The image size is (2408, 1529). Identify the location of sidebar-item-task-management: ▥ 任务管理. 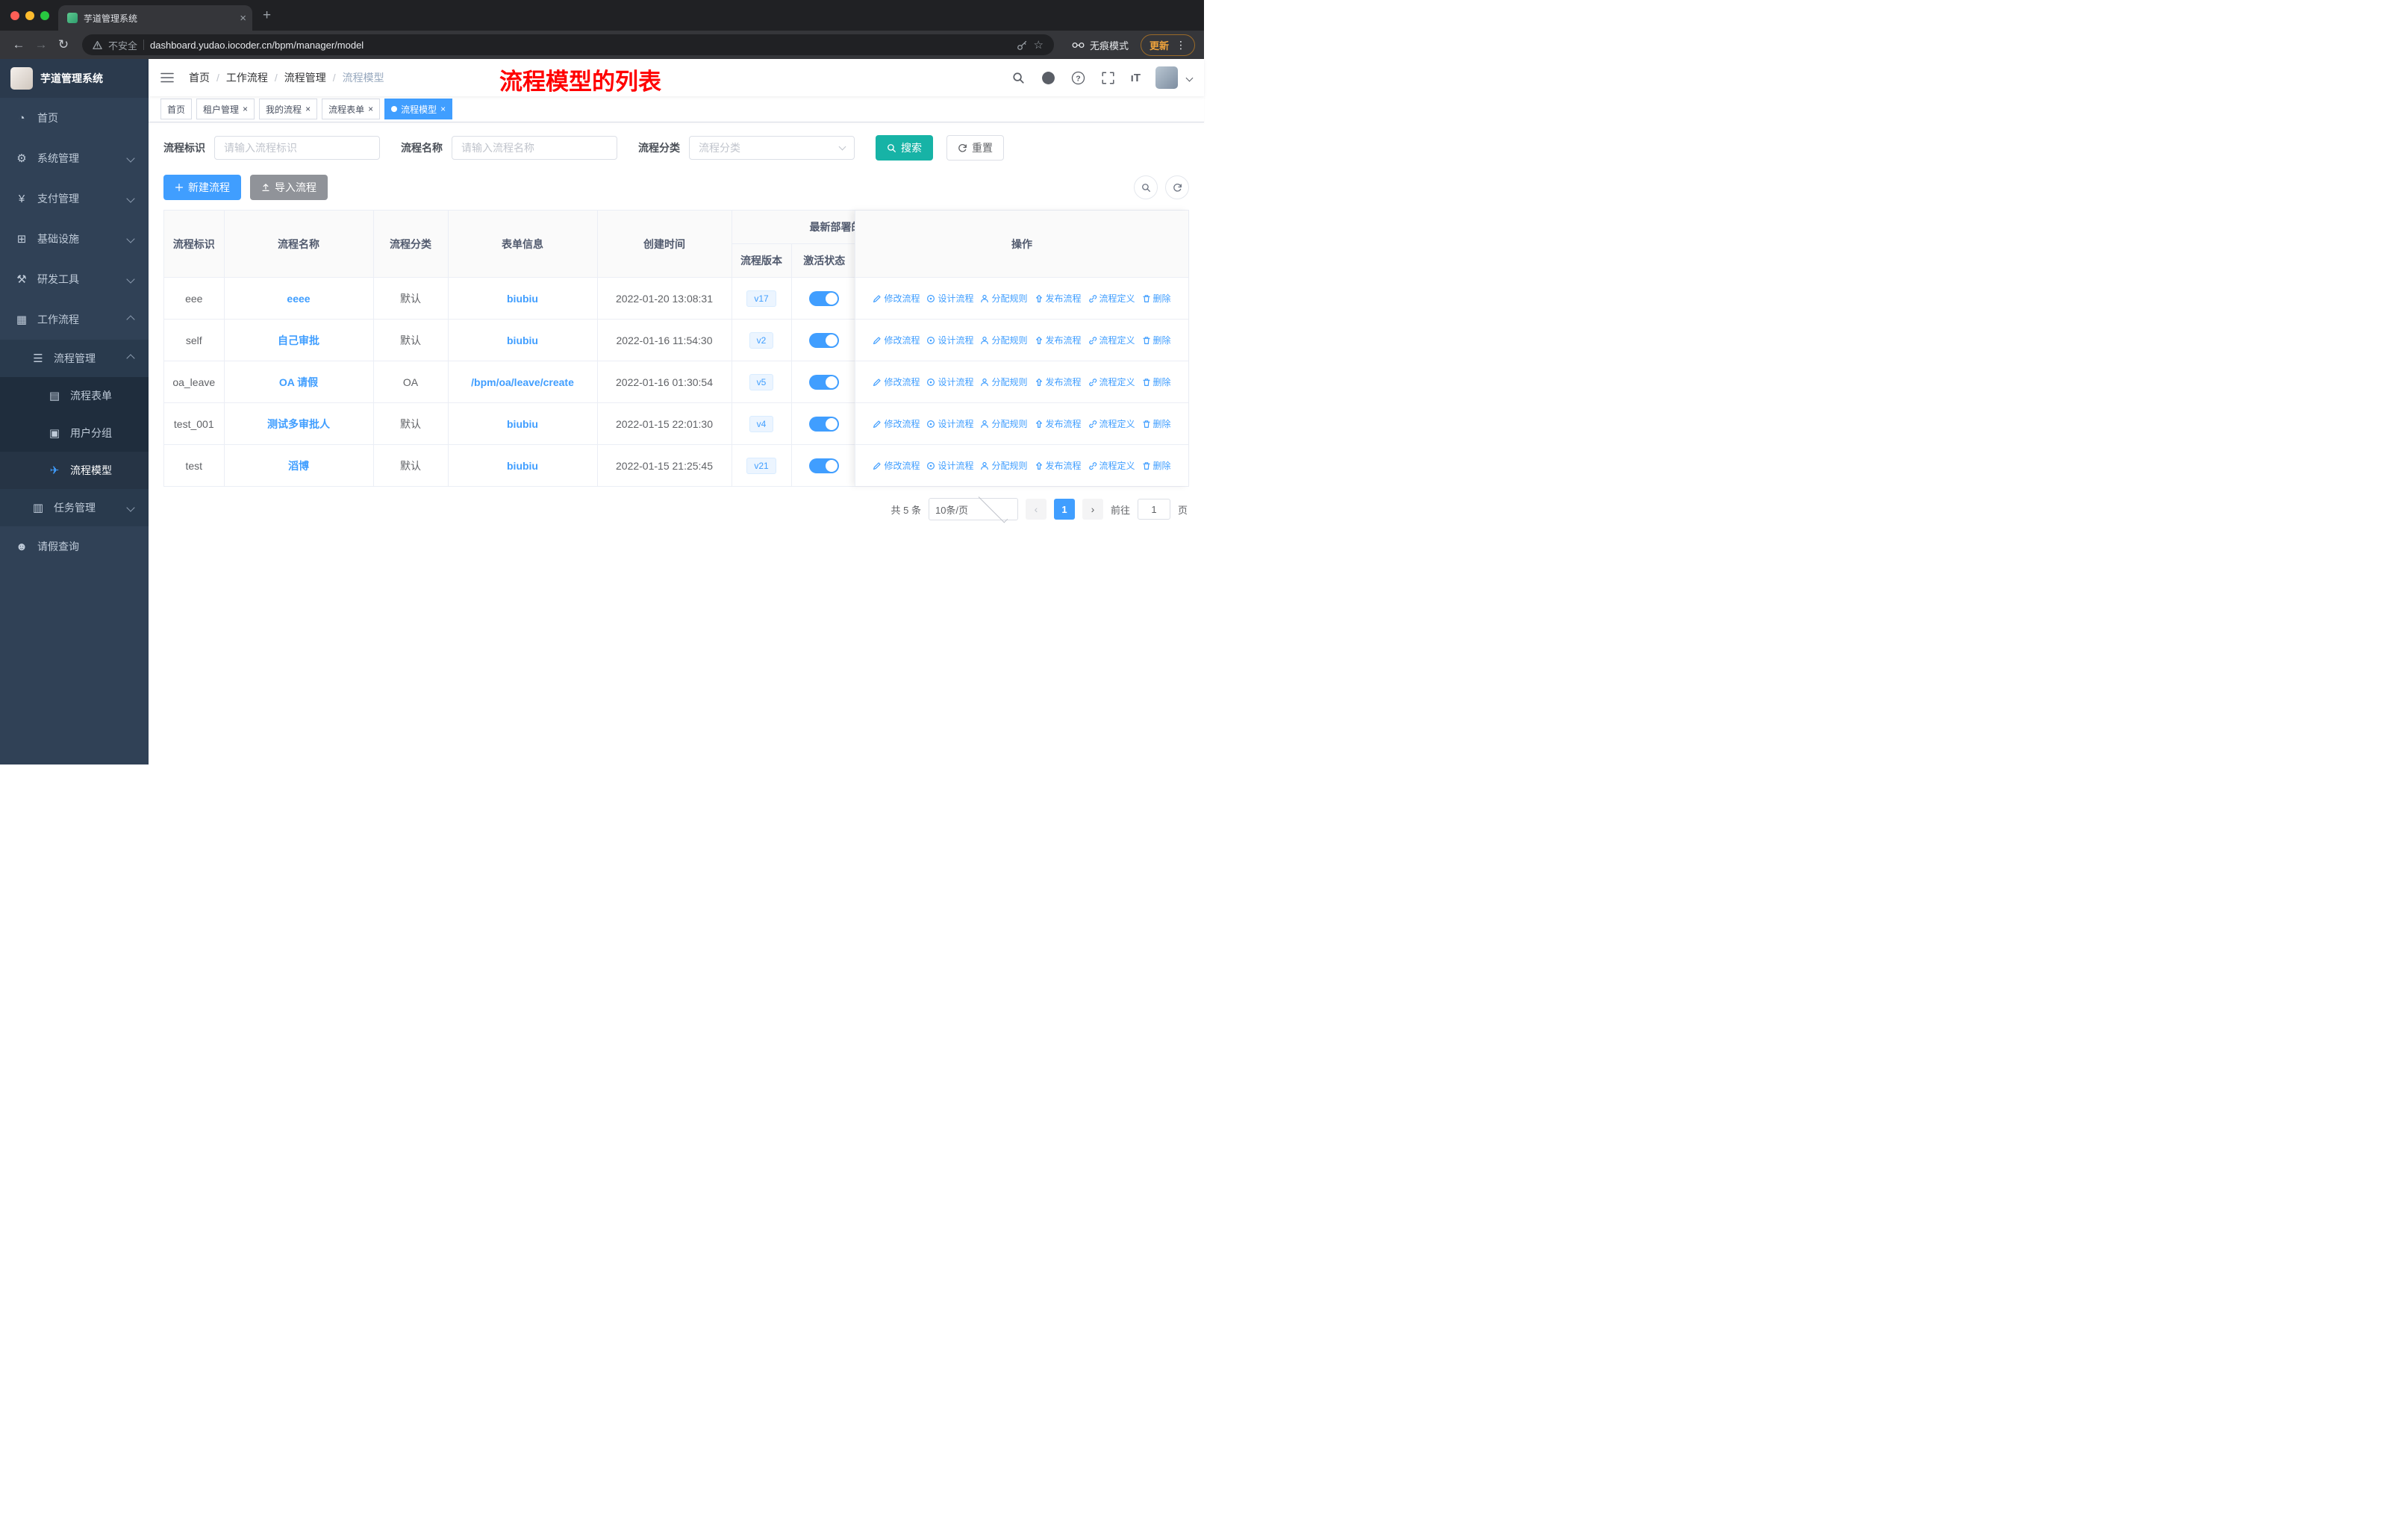
(74, 508).